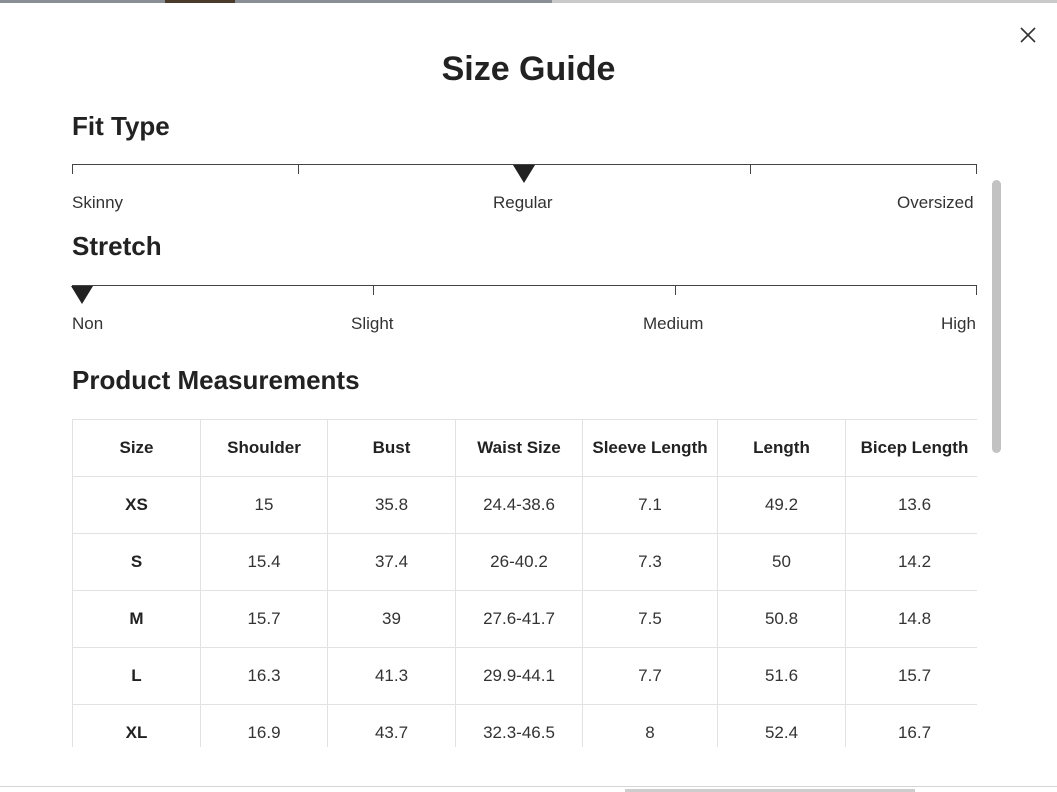 The height and width of the screenshot is (792, 1057). Describe the element at coordinates (391, 448) in the screenshot. I see `column-header-bust: Bust` at that location.